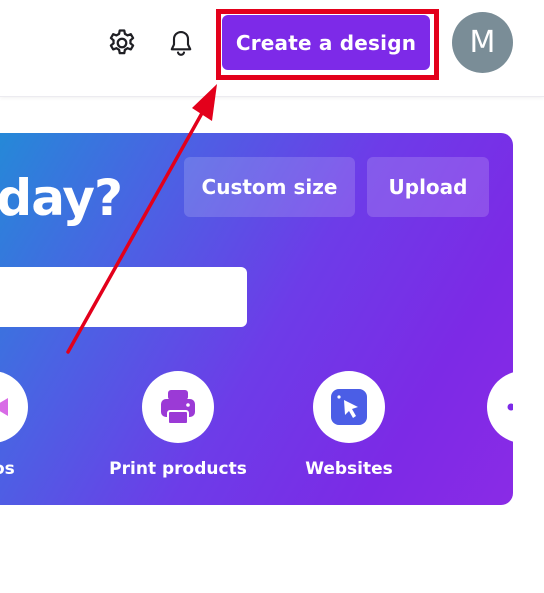 This screenshot has width=544, height=593. What do you see at coordinates (61, 198) in the screenshot?
I see `hero-title: oday?` at bounding box center [61, 198].